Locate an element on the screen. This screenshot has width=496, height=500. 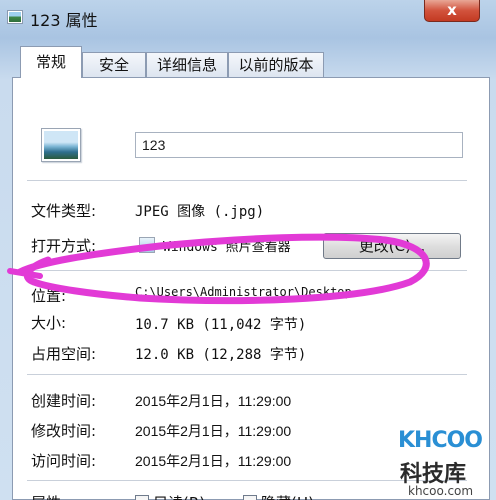
readonly-label: 只读(R) is located at coordinates (179, 496).